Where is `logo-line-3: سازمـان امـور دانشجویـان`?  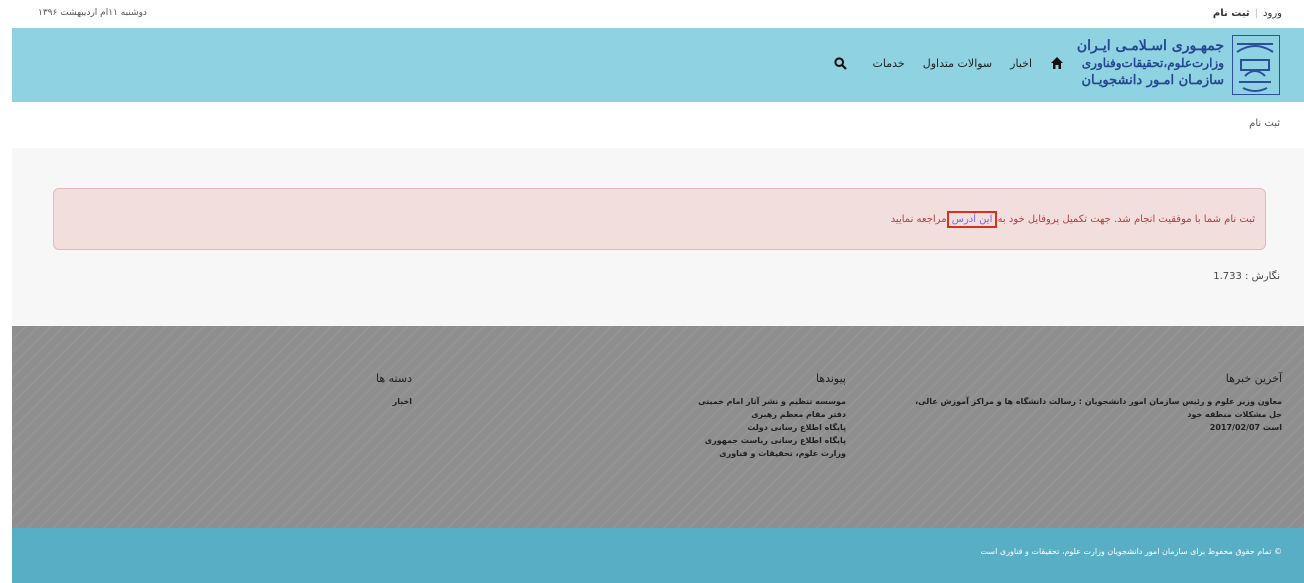
logo-line-3: سازمـان امـور دانشجویـان is located at coordinates (1153, 80).